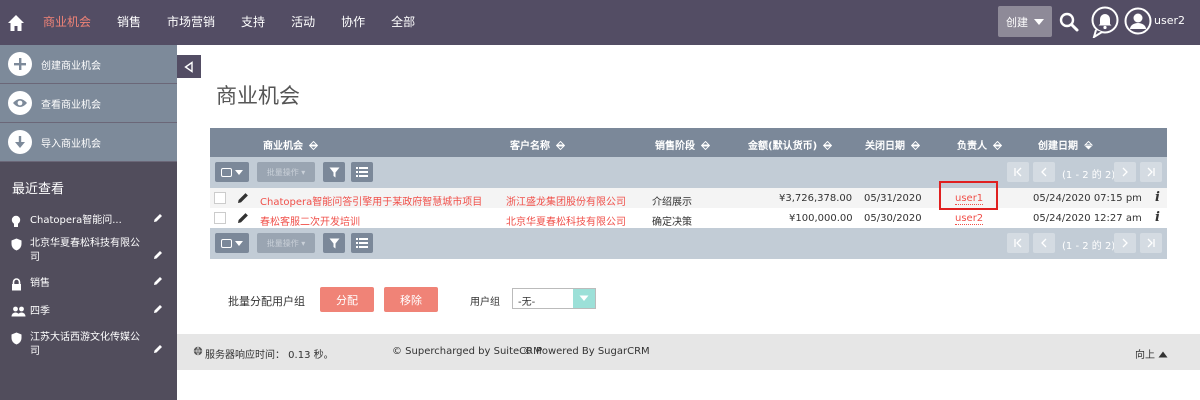  Describe the element at coordinates (1138, 22) in the screenshot. I see `avatar` at that location.